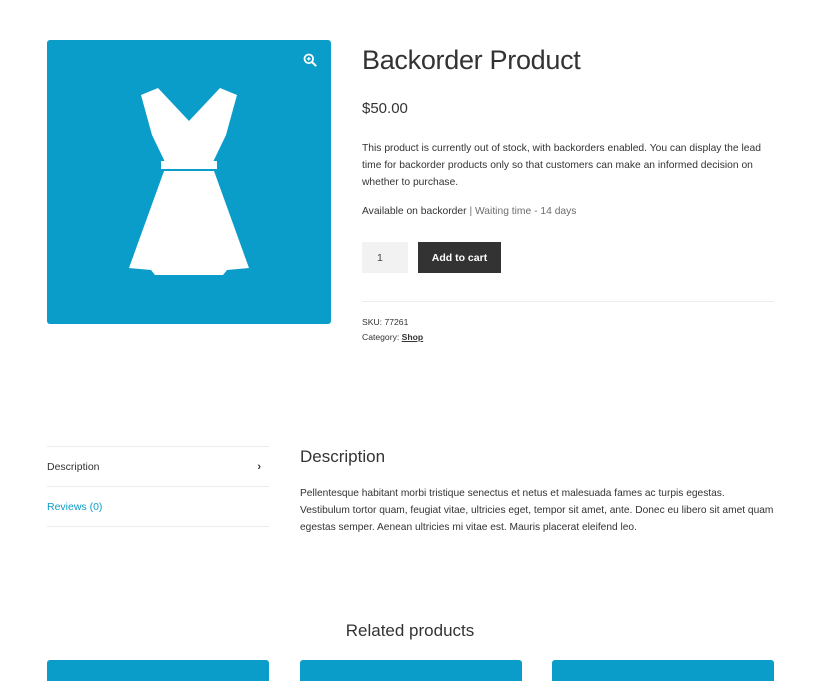  I want to click on tab-label: Description, so click(73, 466).